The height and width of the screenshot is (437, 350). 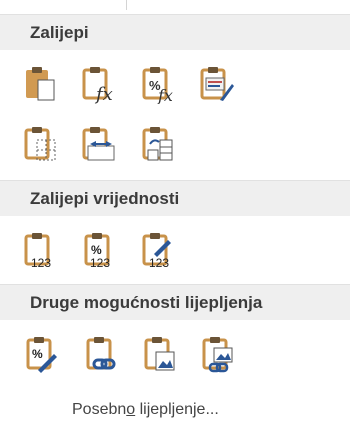 What do you see at coordinates (175, 302) in the screenshot?
I see `section-header-other-paste-options: Druge mogućnosti lijepljenja` at bounding box center [175, 302].